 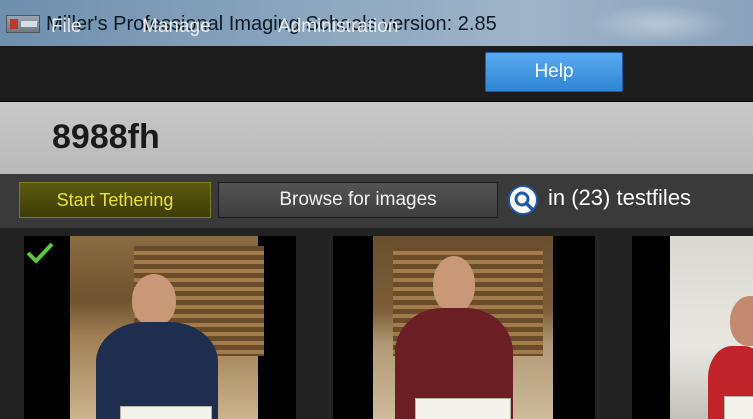 I want to click on search-result-count: in (23) testfiles, so click(x=620, y=197).